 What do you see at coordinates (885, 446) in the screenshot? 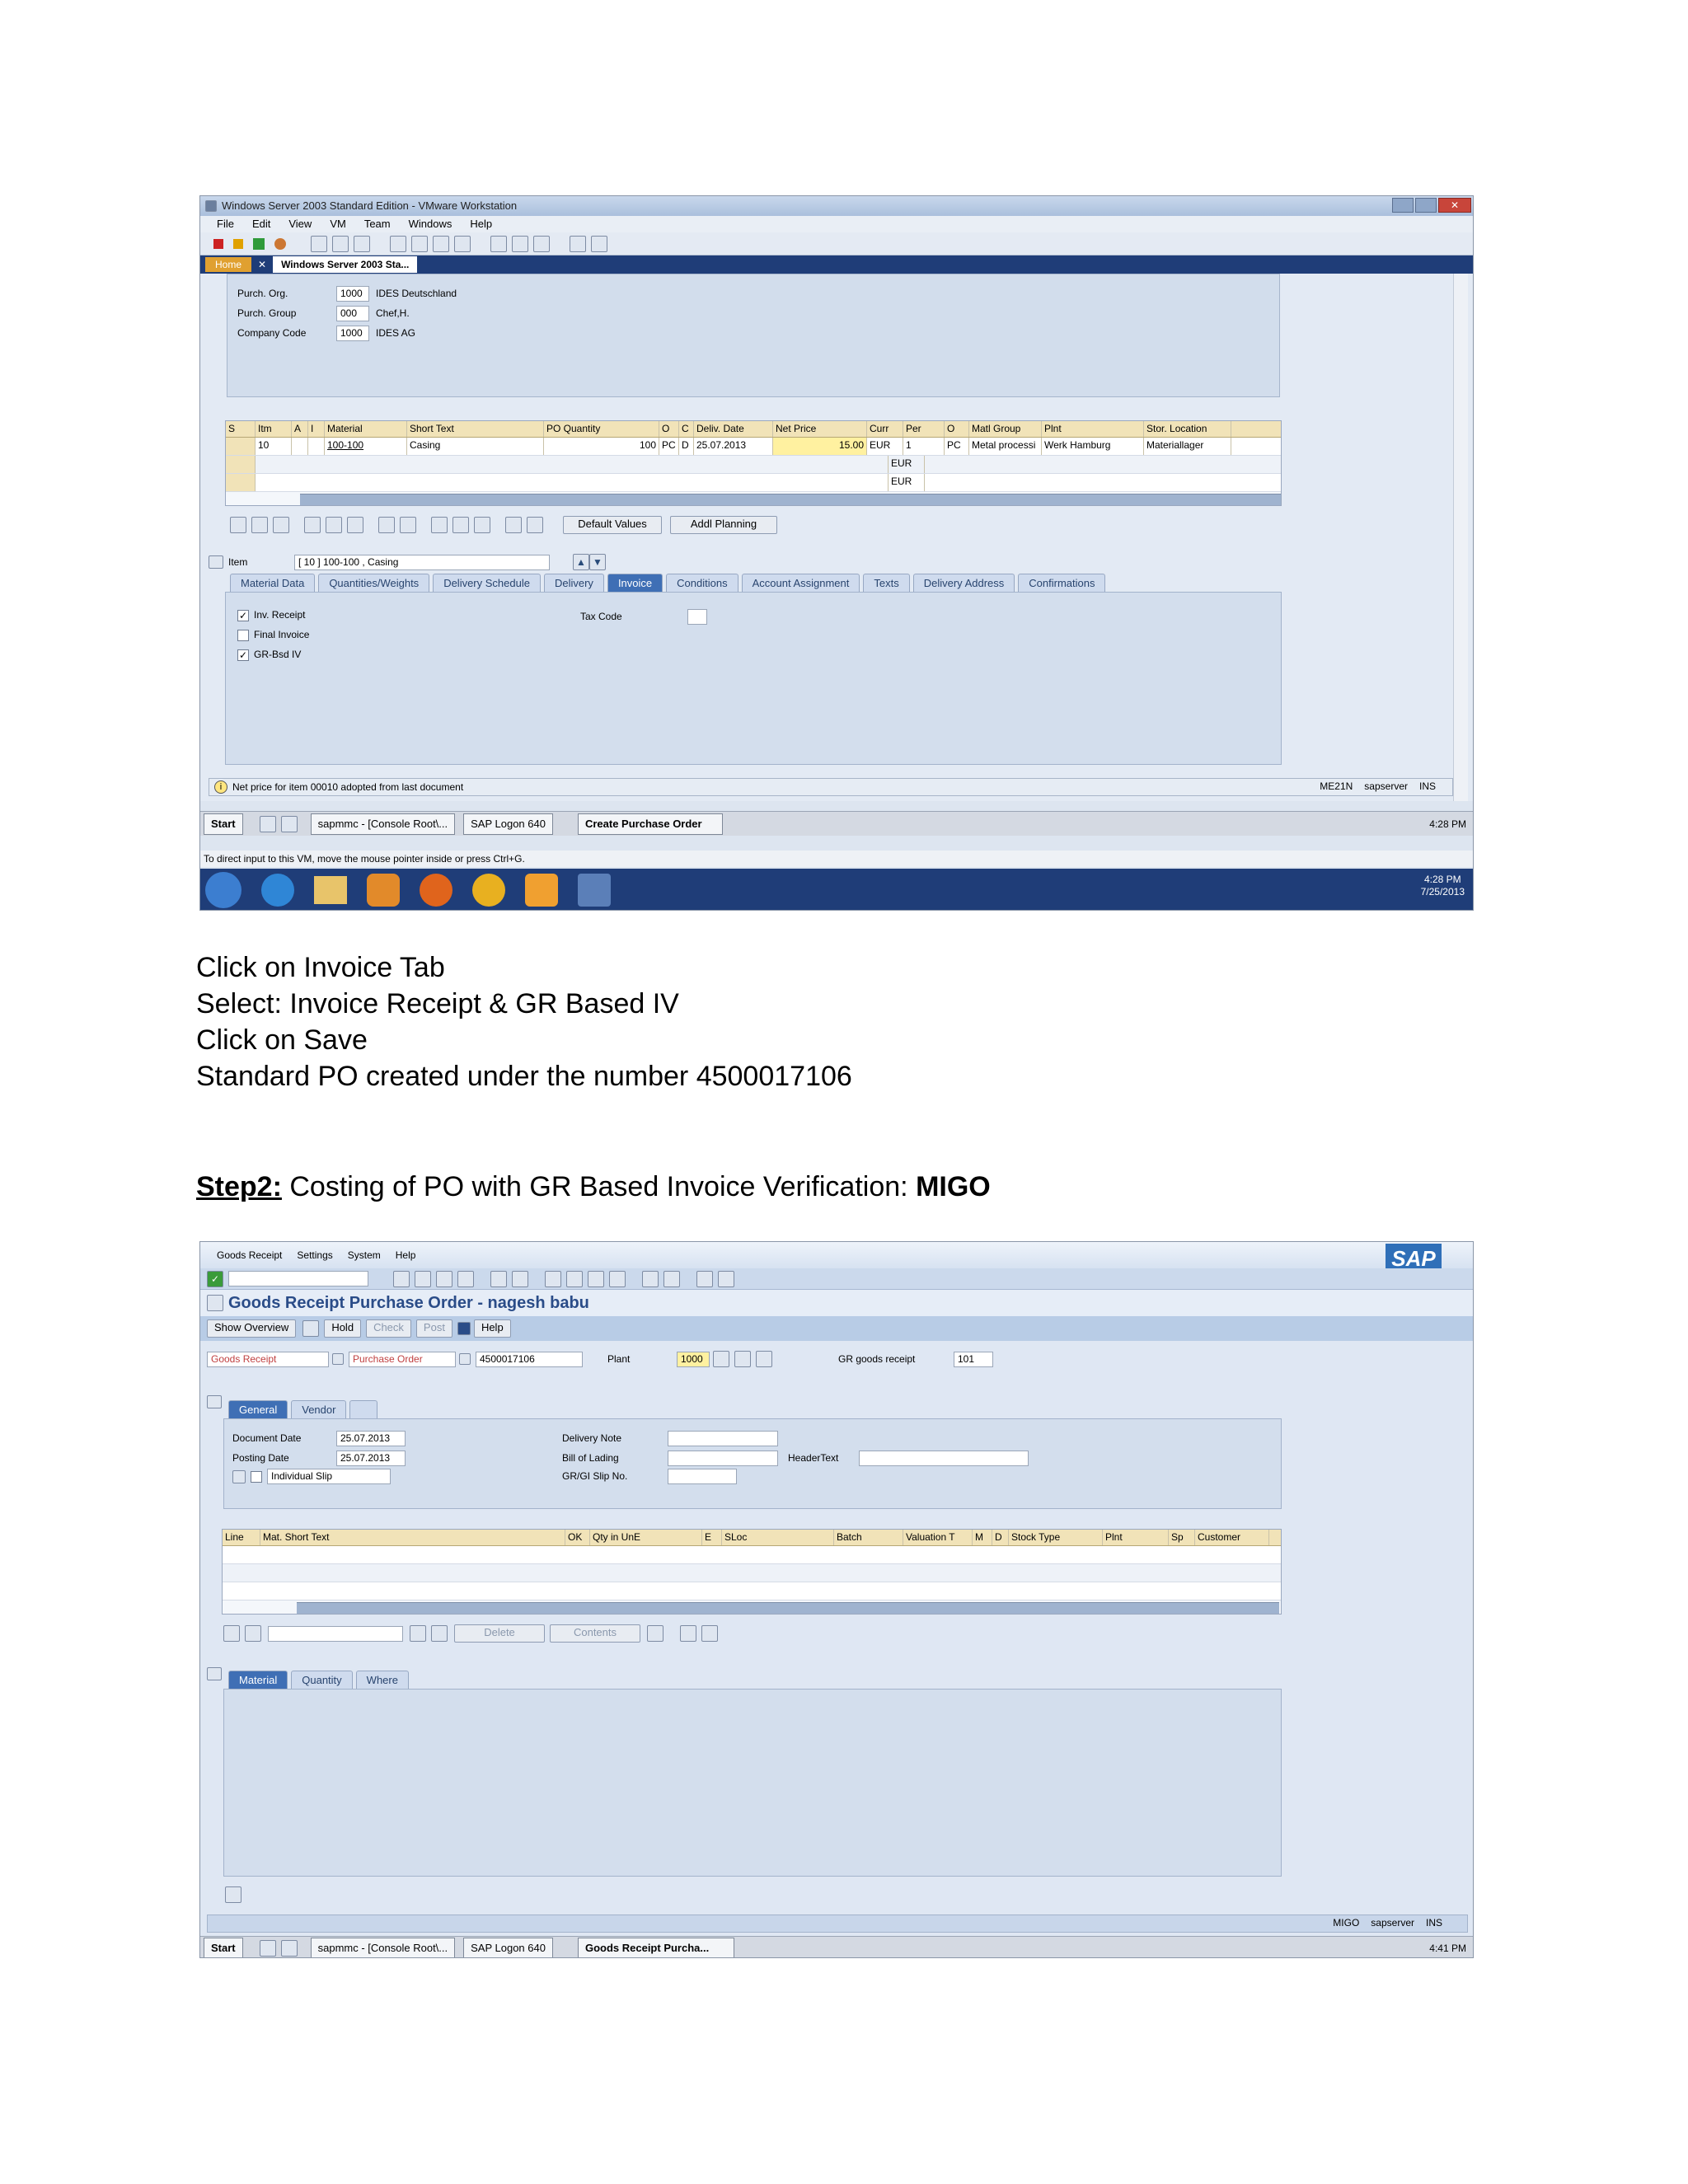
I see `cell-curr: EUR` at bounding box center [885, 446].